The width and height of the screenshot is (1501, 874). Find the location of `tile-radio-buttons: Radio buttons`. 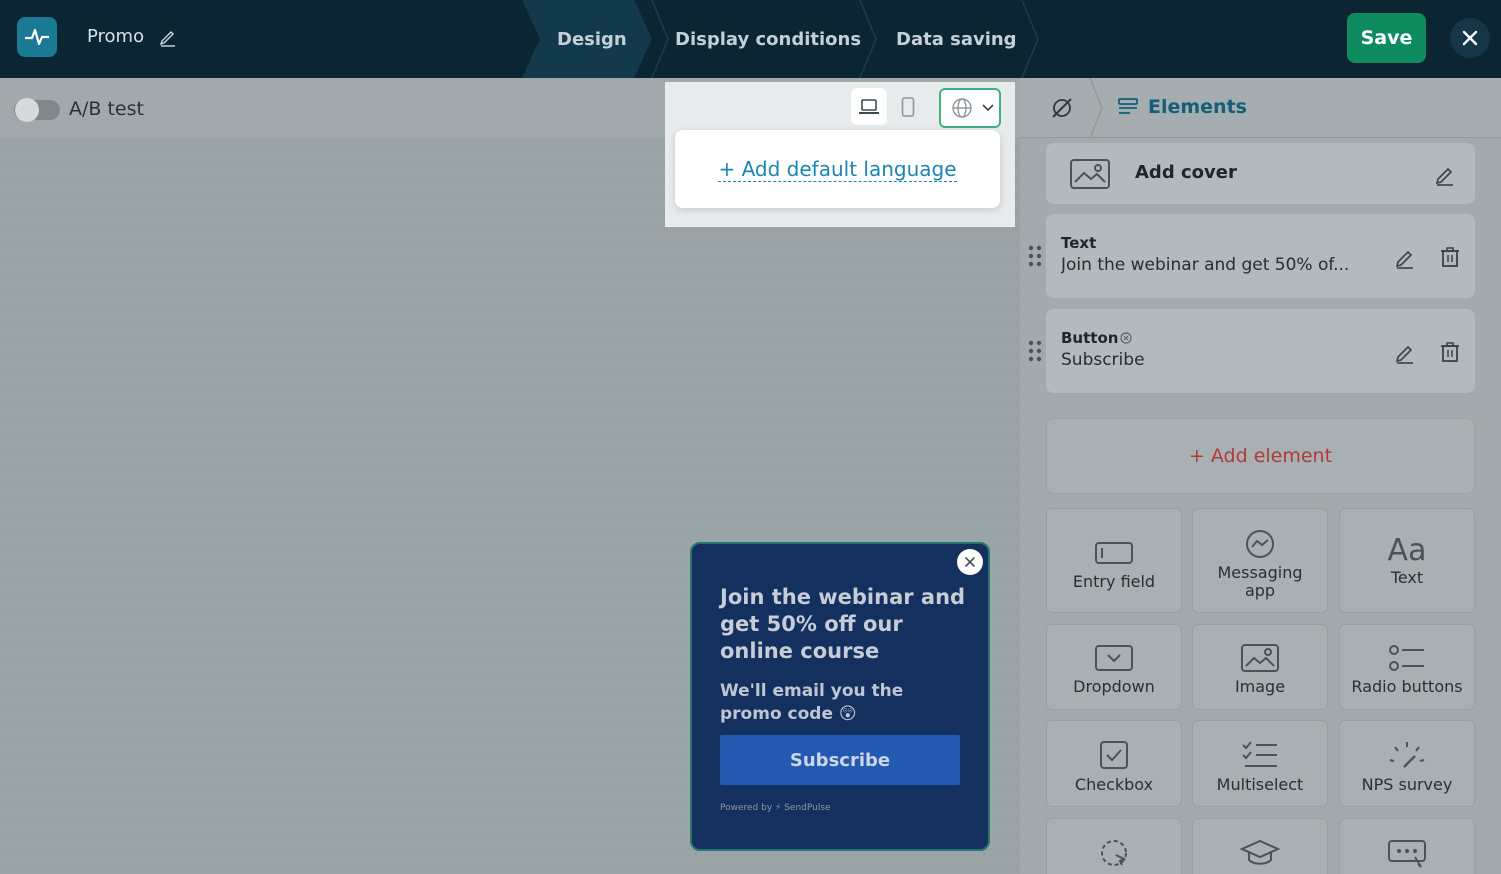

tile-radio-buttons: Radio buttons is located at coordinates (1407, 667).